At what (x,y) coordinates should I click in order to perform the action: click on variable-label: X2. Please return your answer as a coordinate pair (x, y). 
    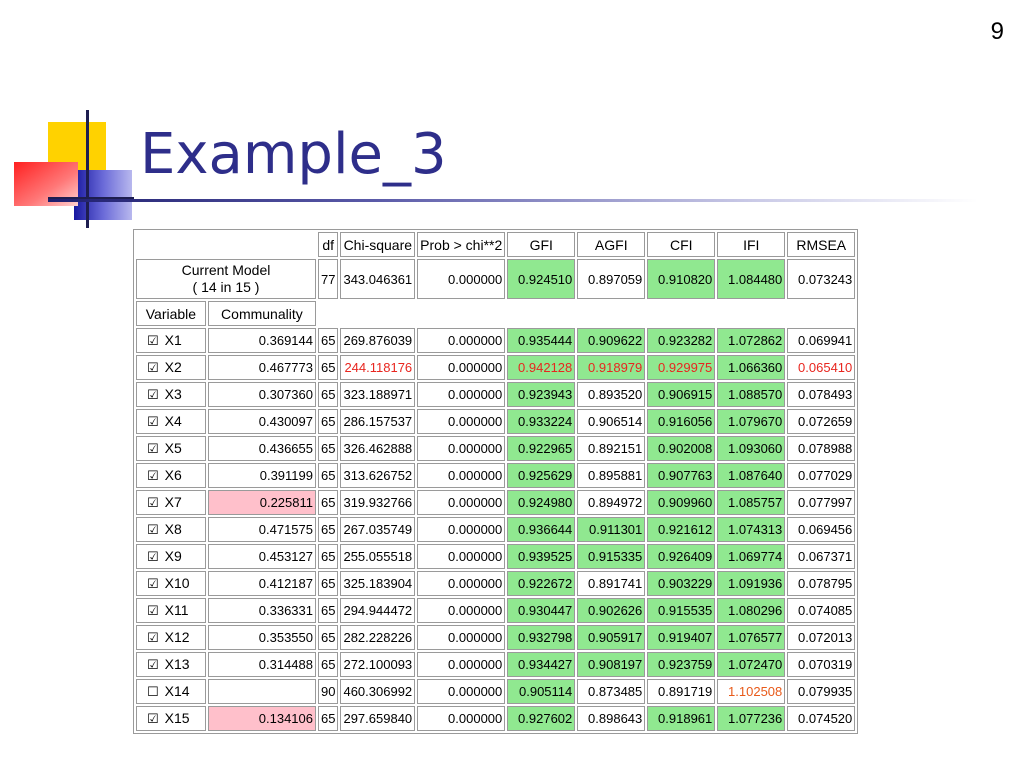
    Looking at the image, I should click on (173, 367).